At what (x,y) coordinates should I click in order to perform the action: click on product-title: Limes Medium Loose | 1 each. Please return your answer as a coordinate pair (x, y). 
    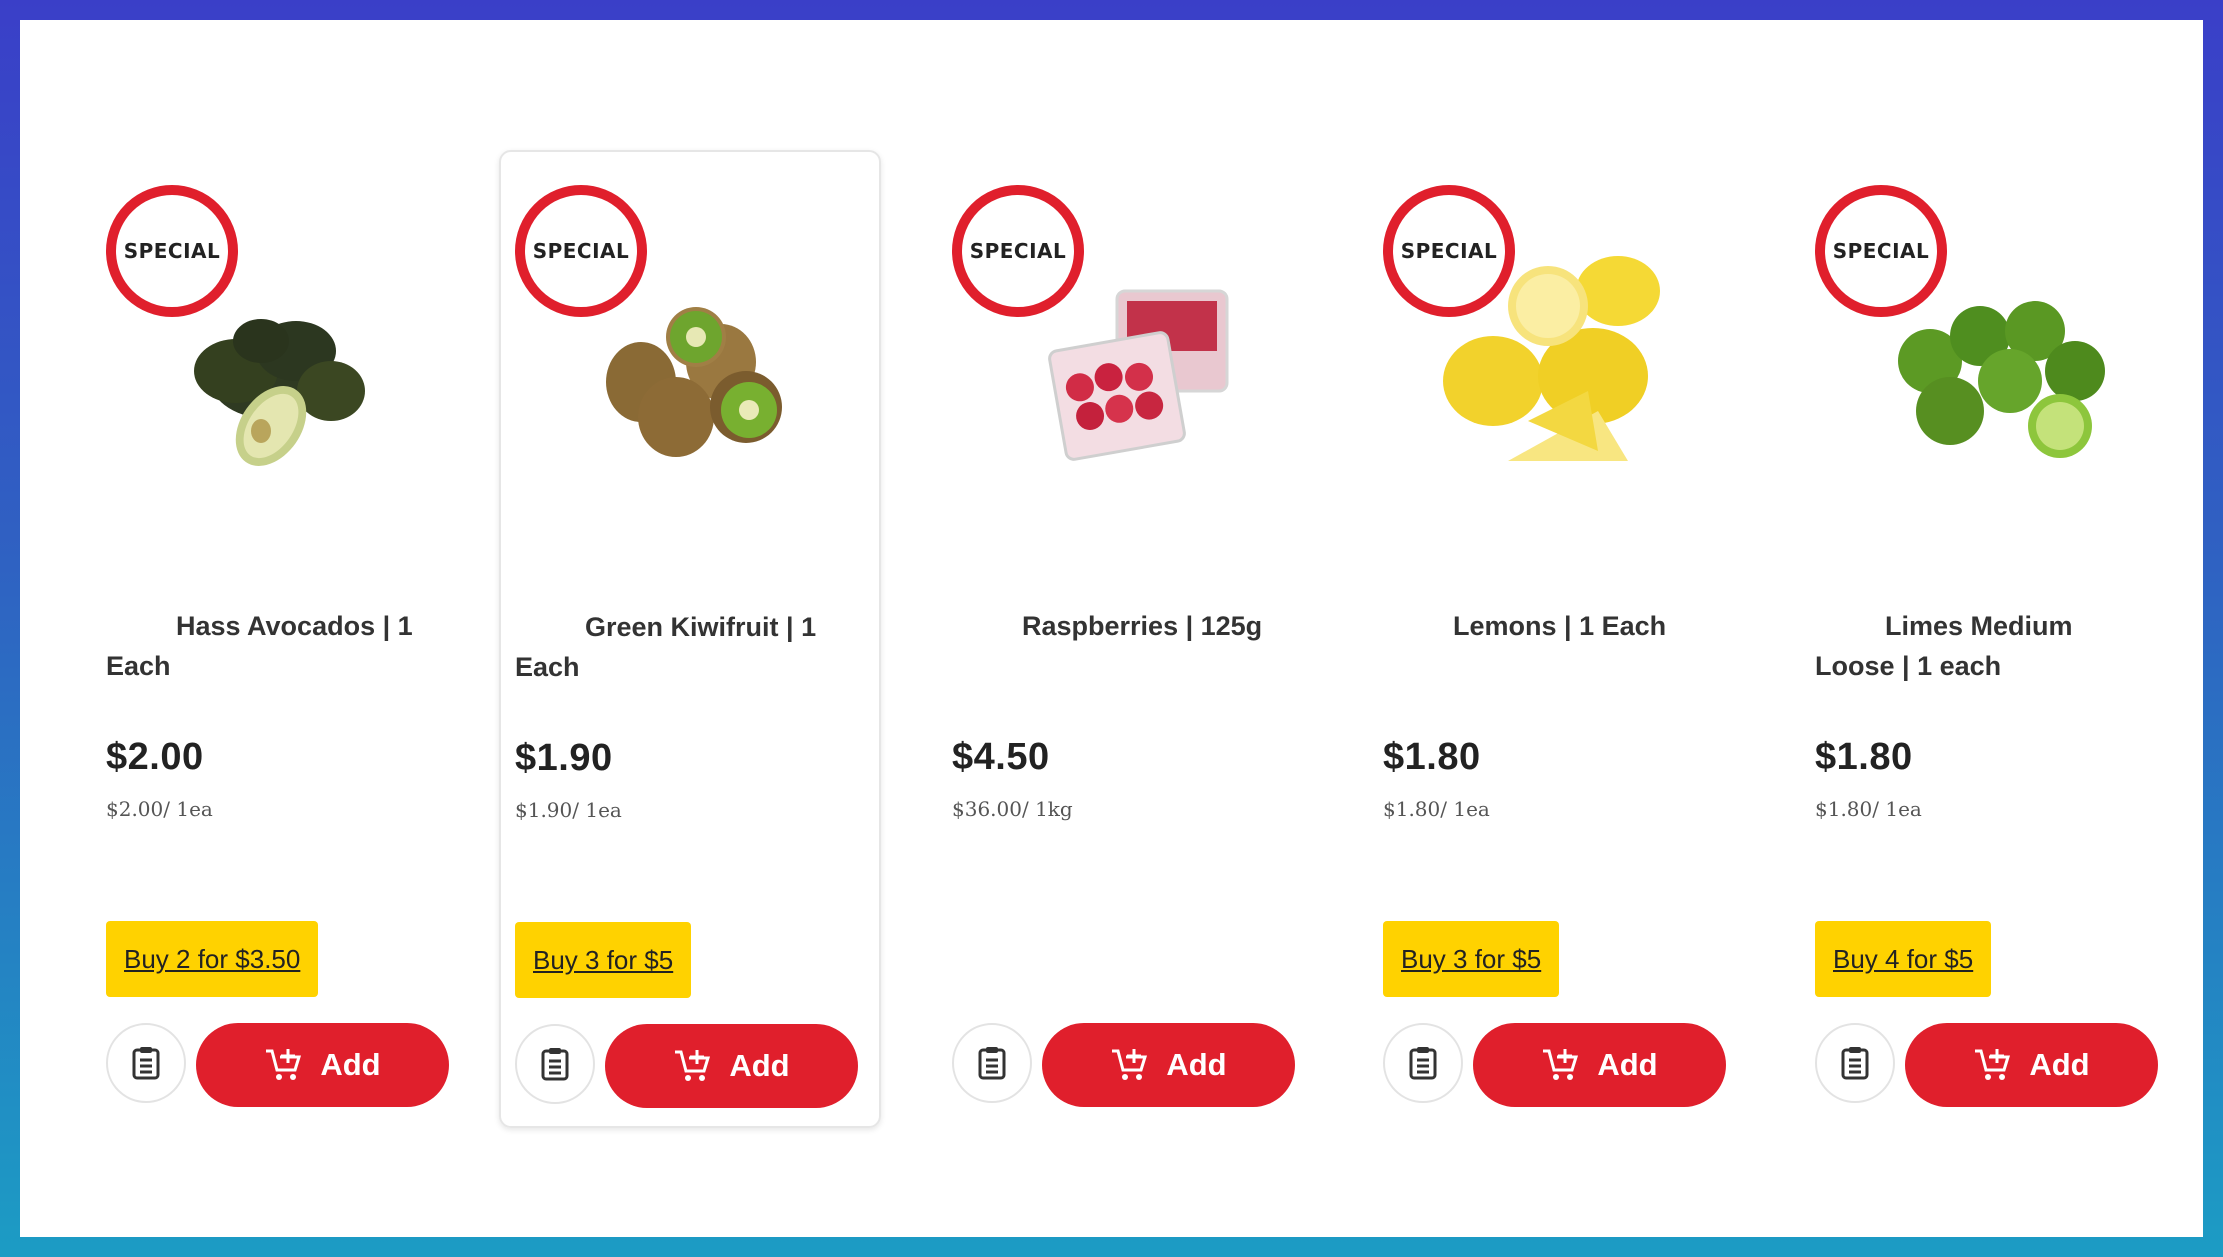
    Looking at the image, I should click on (1975, 646).